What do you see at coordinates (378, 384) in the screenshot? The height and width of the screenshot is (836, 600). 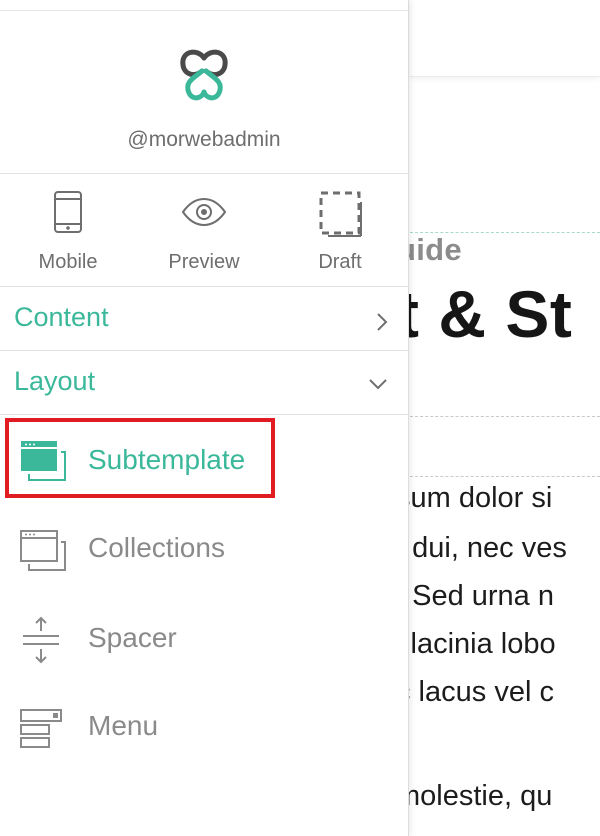 I see `chevron-down-icon` at bounding box center [378, 384].